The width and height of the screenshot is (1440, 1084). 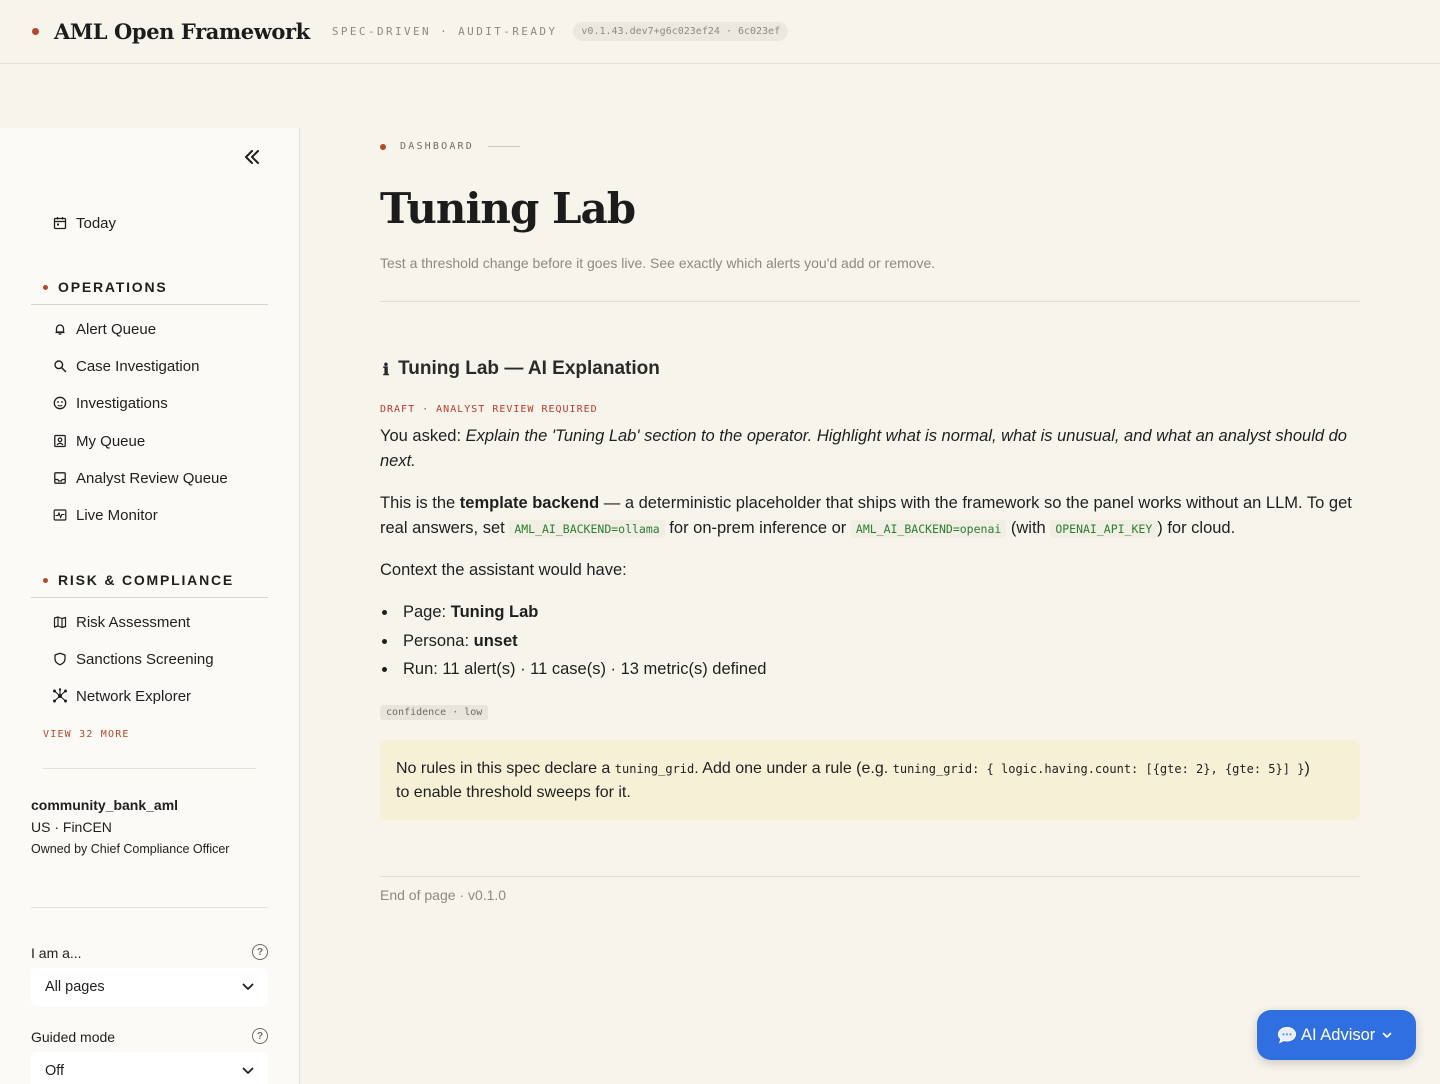 What do you see at coordinates (60, 366) in the screenshot?
I see `search-icon` at bounding box center [60, 366].